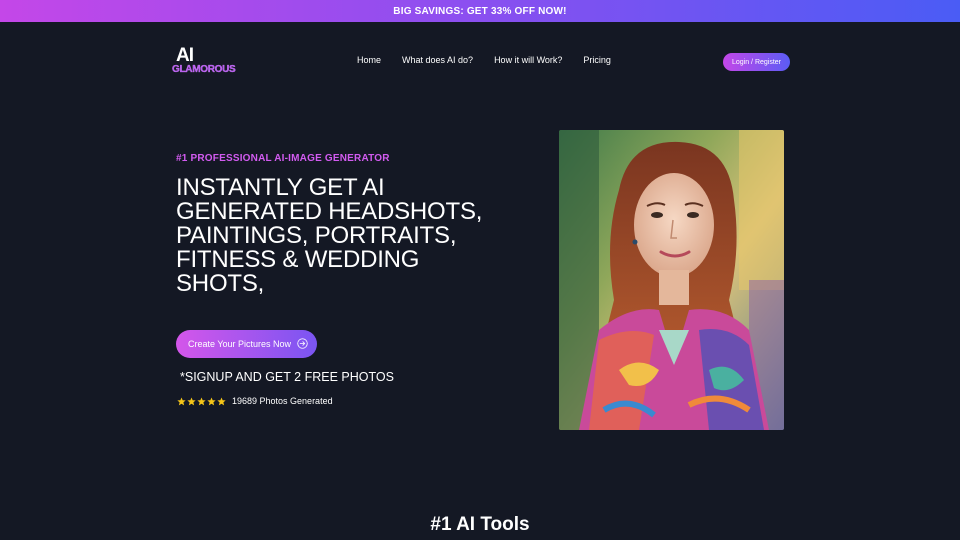 This screenshot has width=960, height=540. I want to click on portrait-painting, so click(671, 280).